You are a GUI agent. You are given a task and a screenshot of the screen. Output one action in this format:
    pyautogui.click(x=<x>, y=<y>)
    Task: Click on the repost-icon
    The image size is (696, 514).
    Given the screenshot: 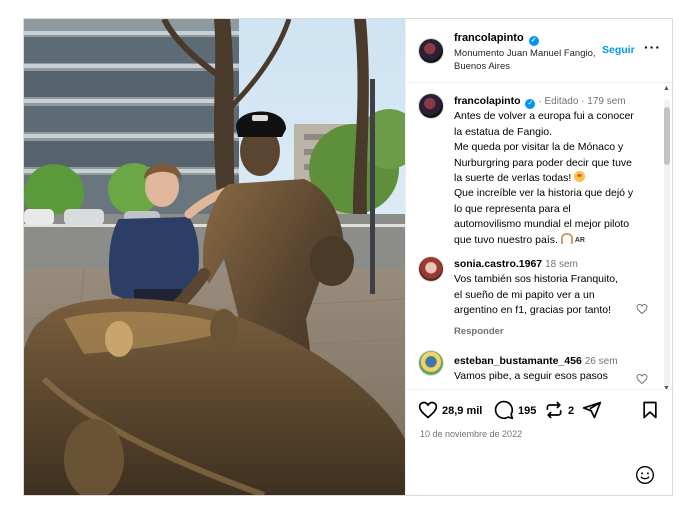 What is the action you would take?
    pyautogui.click(x=554, y=410)
    